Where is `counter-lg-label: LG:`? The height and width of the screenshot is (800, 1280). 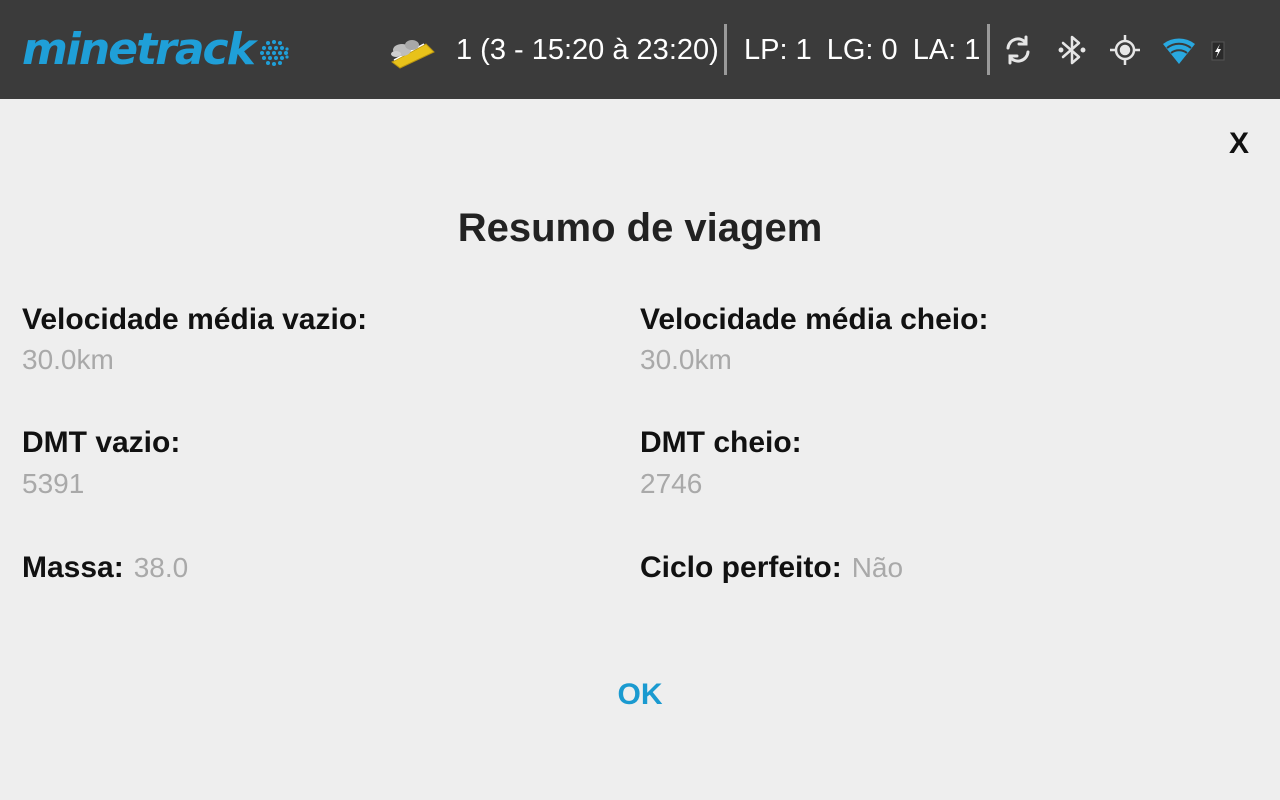
counter-lg-label: LG: is located at coordinates (850, 50).